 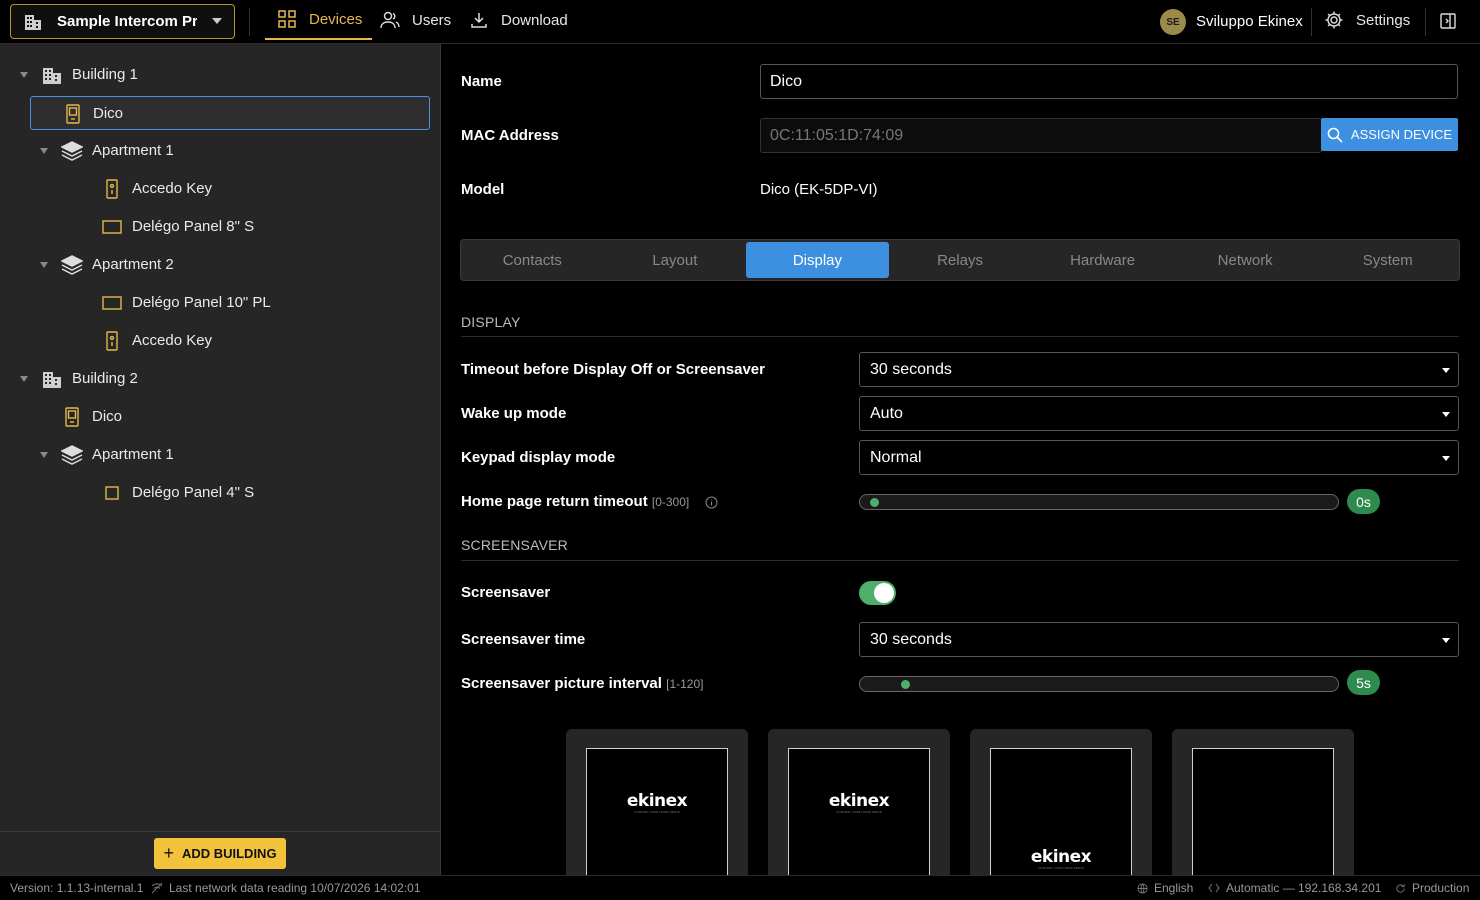 I want to click on ekinex-logo: ekinex, so click(x=1061, y=857).